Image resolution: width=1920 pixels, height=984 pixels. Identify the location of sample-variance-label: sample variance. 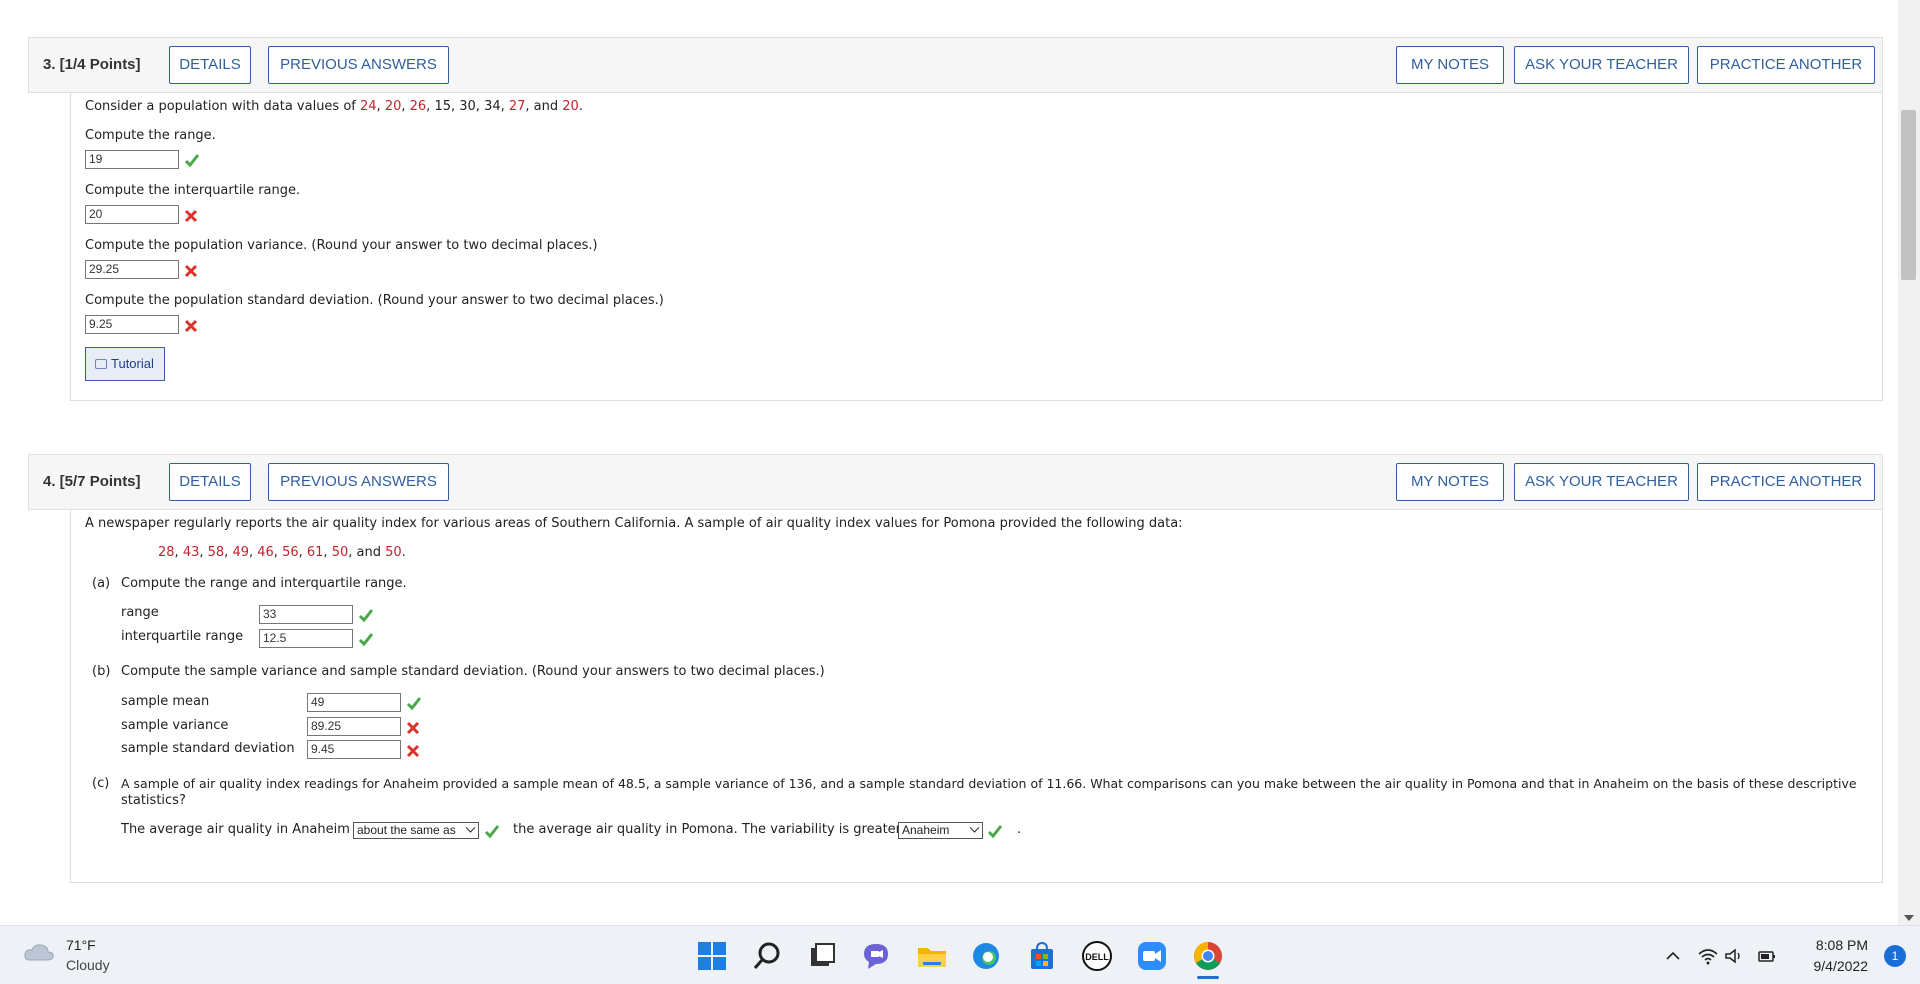
(175, 725).